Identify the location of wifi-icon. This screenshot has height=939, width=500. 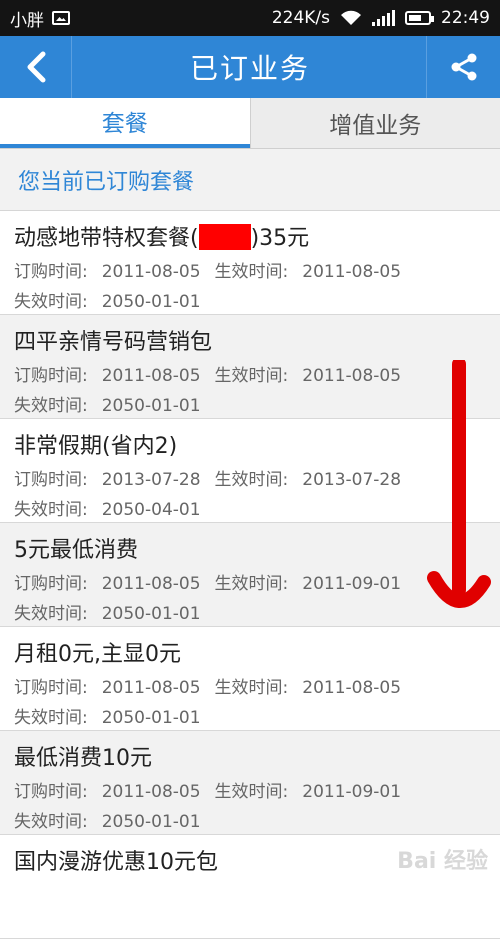
(351, 18).